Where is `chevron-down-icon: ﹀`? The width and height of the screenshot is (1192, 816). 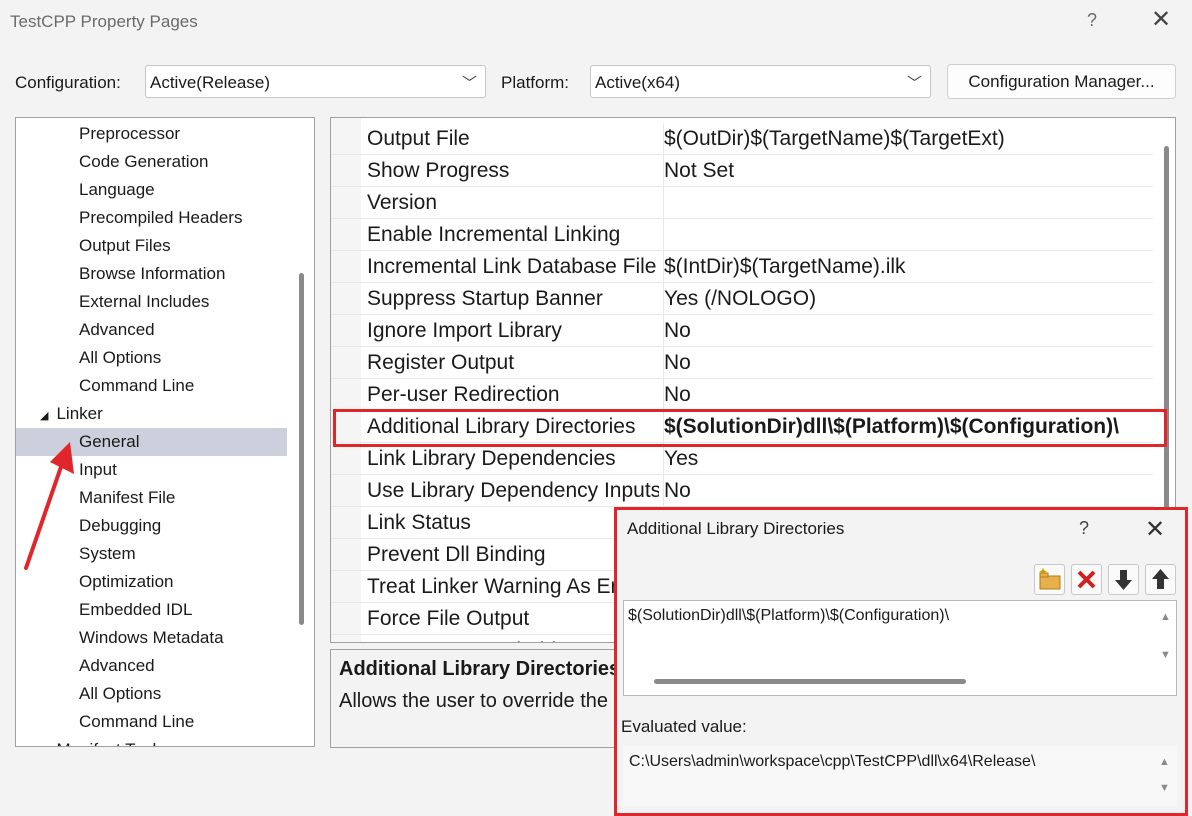
chevron-down-icon: ﹀ is located at coordinates (469, 83).